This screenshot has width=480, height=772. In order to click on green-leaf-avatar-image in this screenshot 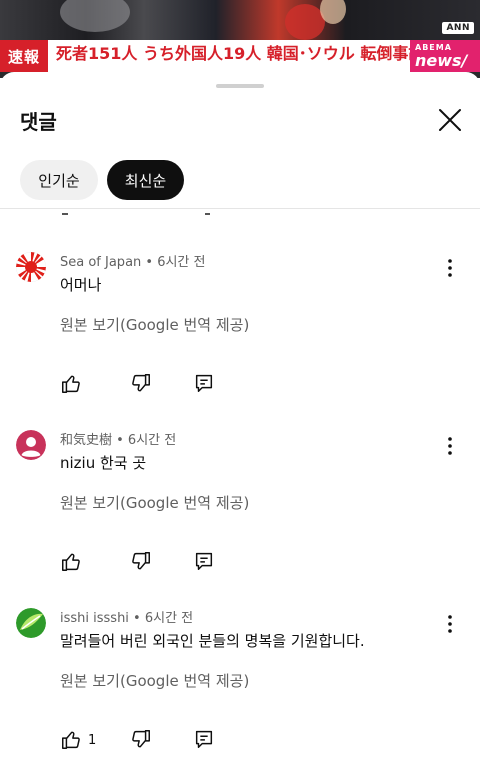, I will do `click(31, 623)`.